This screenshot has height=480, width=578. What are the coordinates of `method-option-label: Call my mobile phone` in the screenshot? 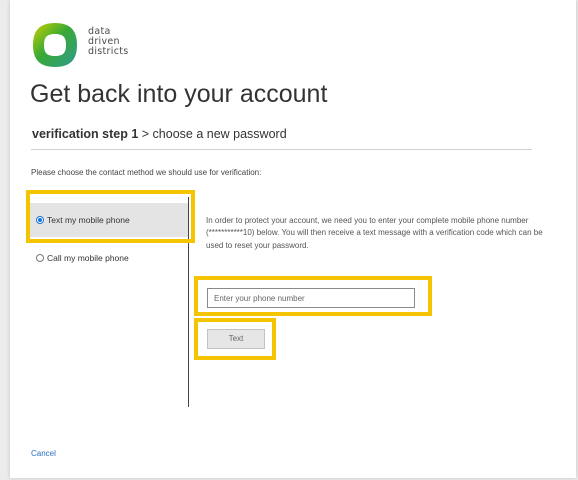 It's located at (88, 258).